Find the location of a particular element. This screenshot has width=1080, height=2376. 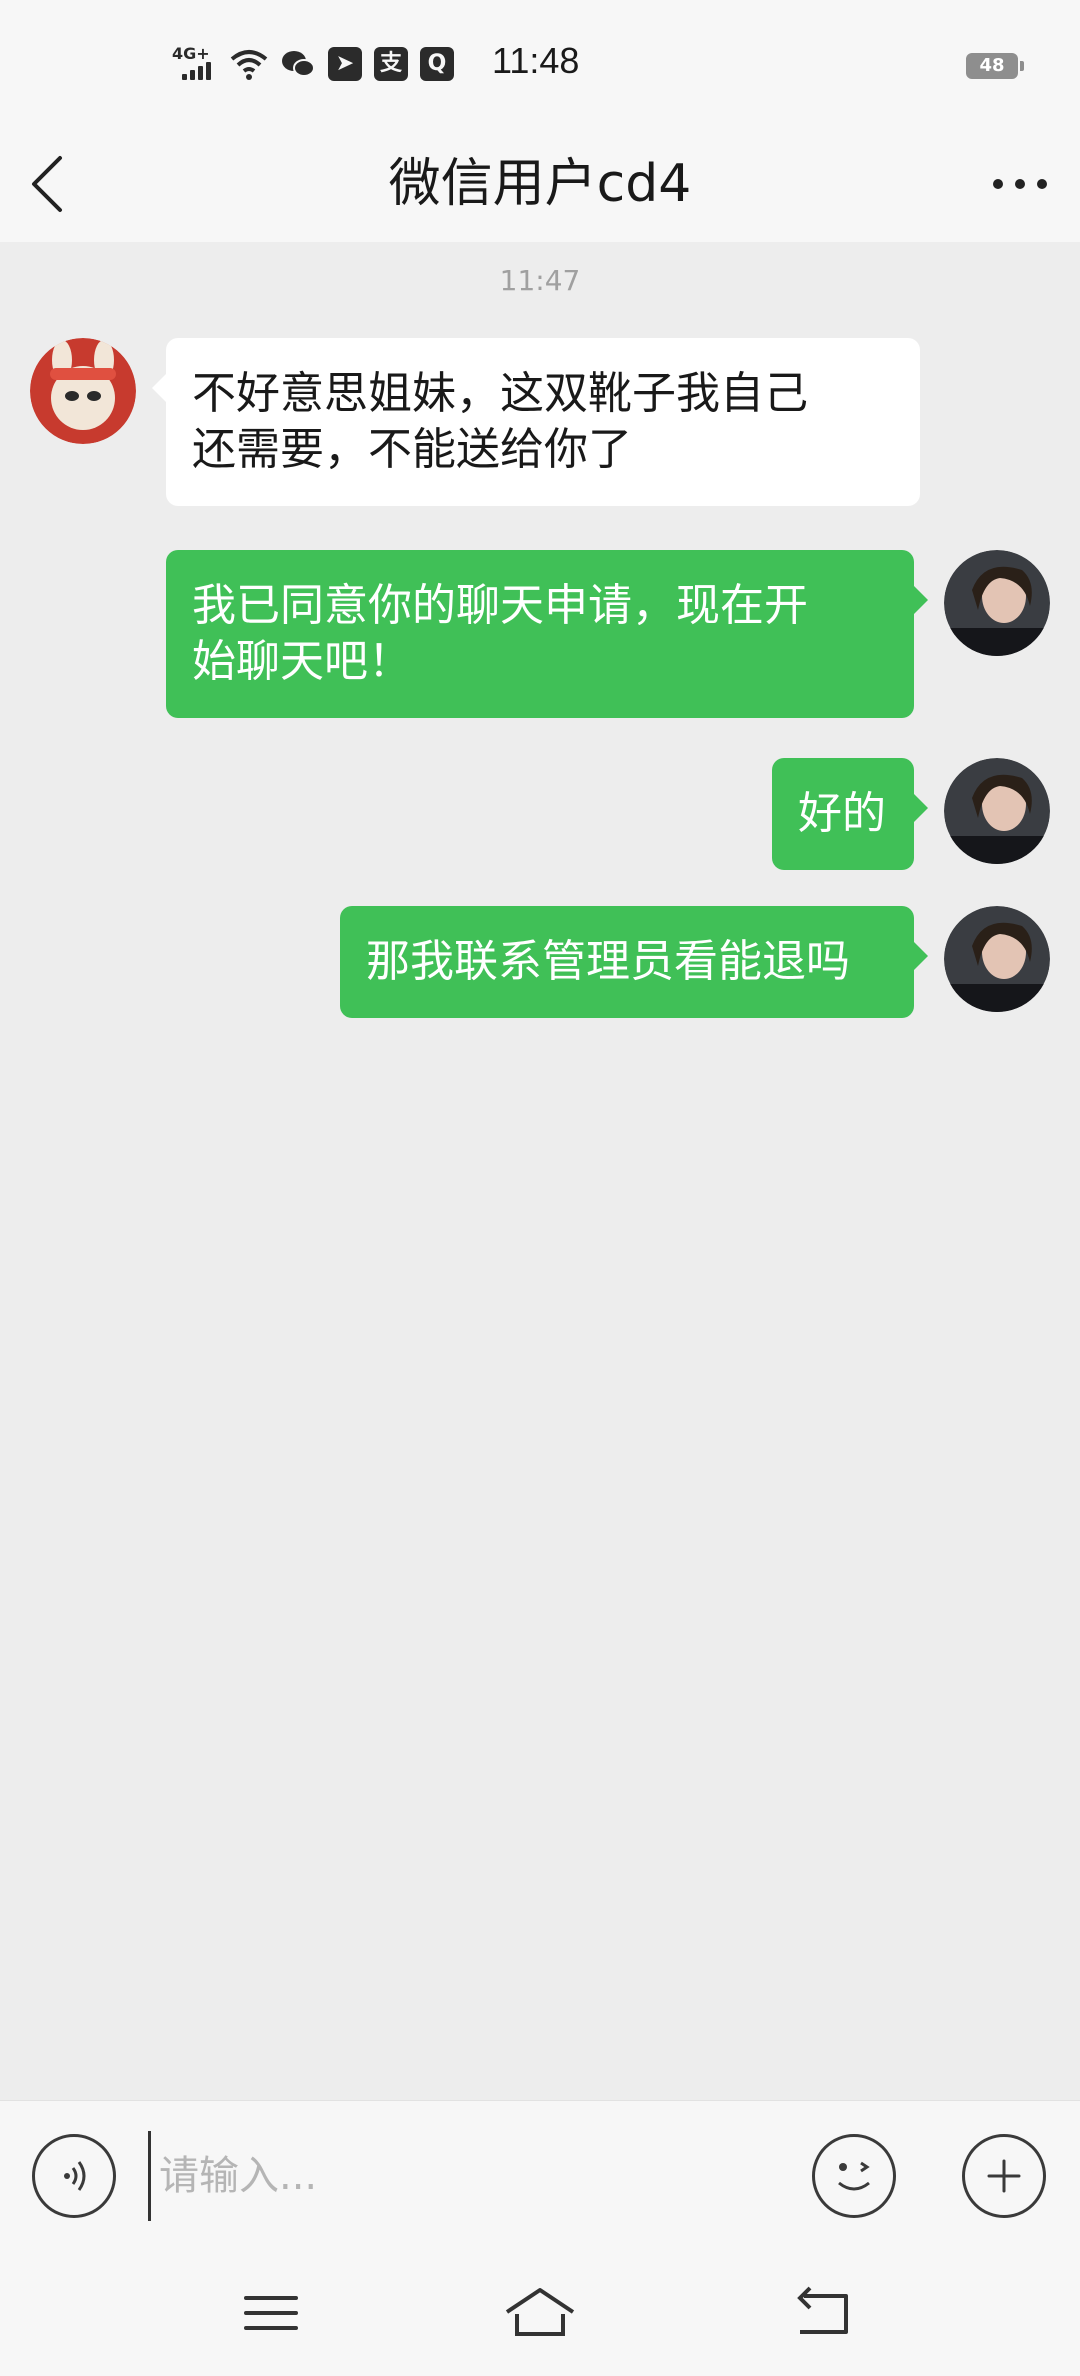

system-nav-bar is located at coordinates (540, 2313).